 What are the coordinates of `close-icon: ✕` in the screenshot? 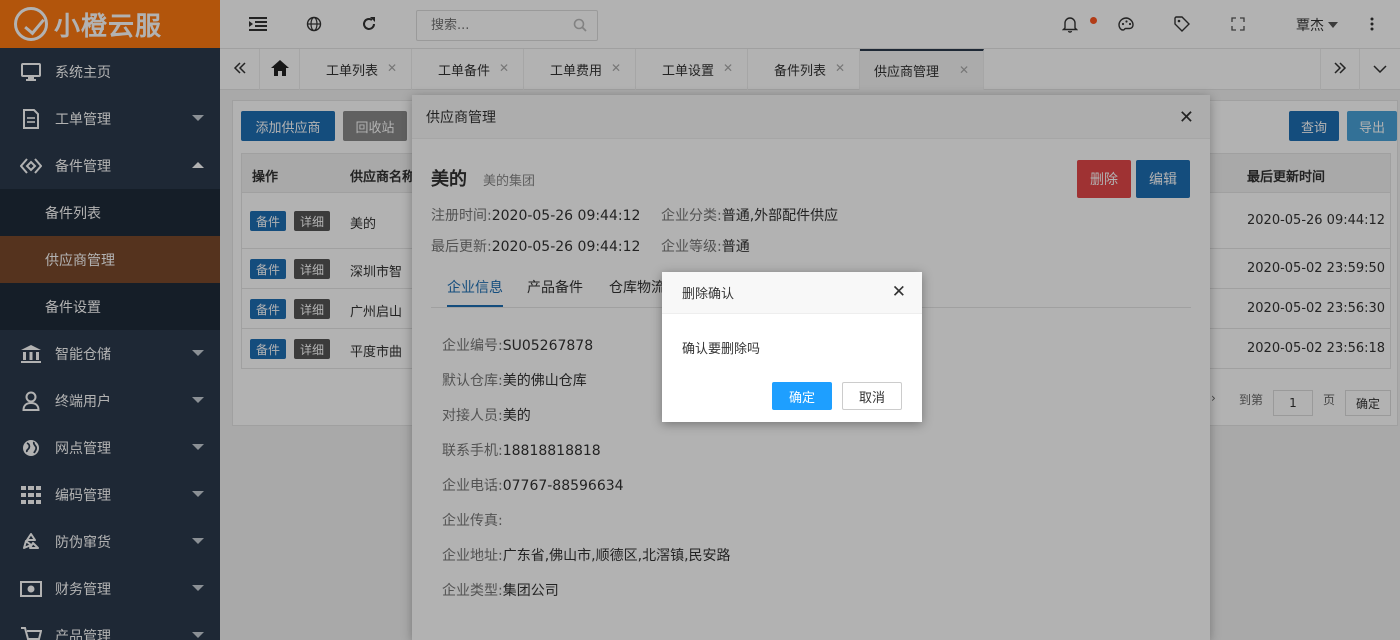 It's located at (899, 292).